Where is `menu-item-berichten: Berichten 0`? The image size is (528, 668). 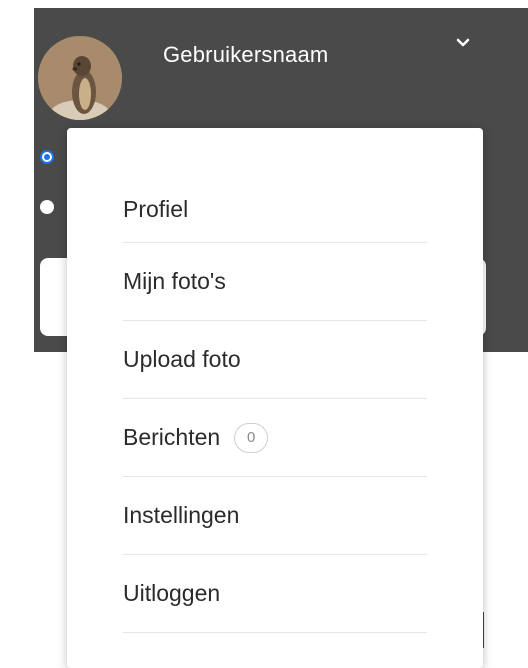 menu-item-berichten: Berichten 0 is located at coordinates (275, 438).